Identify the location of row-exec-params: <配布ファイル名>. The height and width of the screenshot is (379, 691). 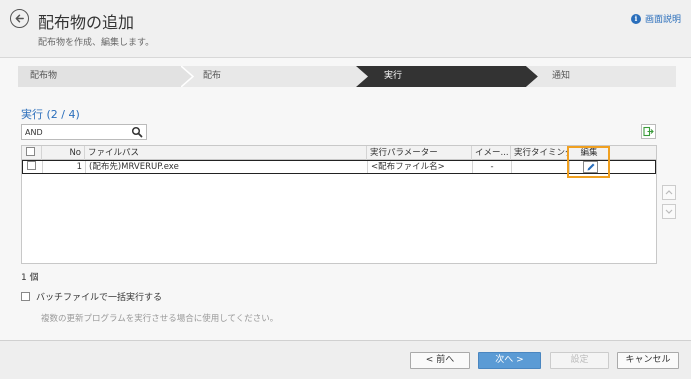
(420, 167).